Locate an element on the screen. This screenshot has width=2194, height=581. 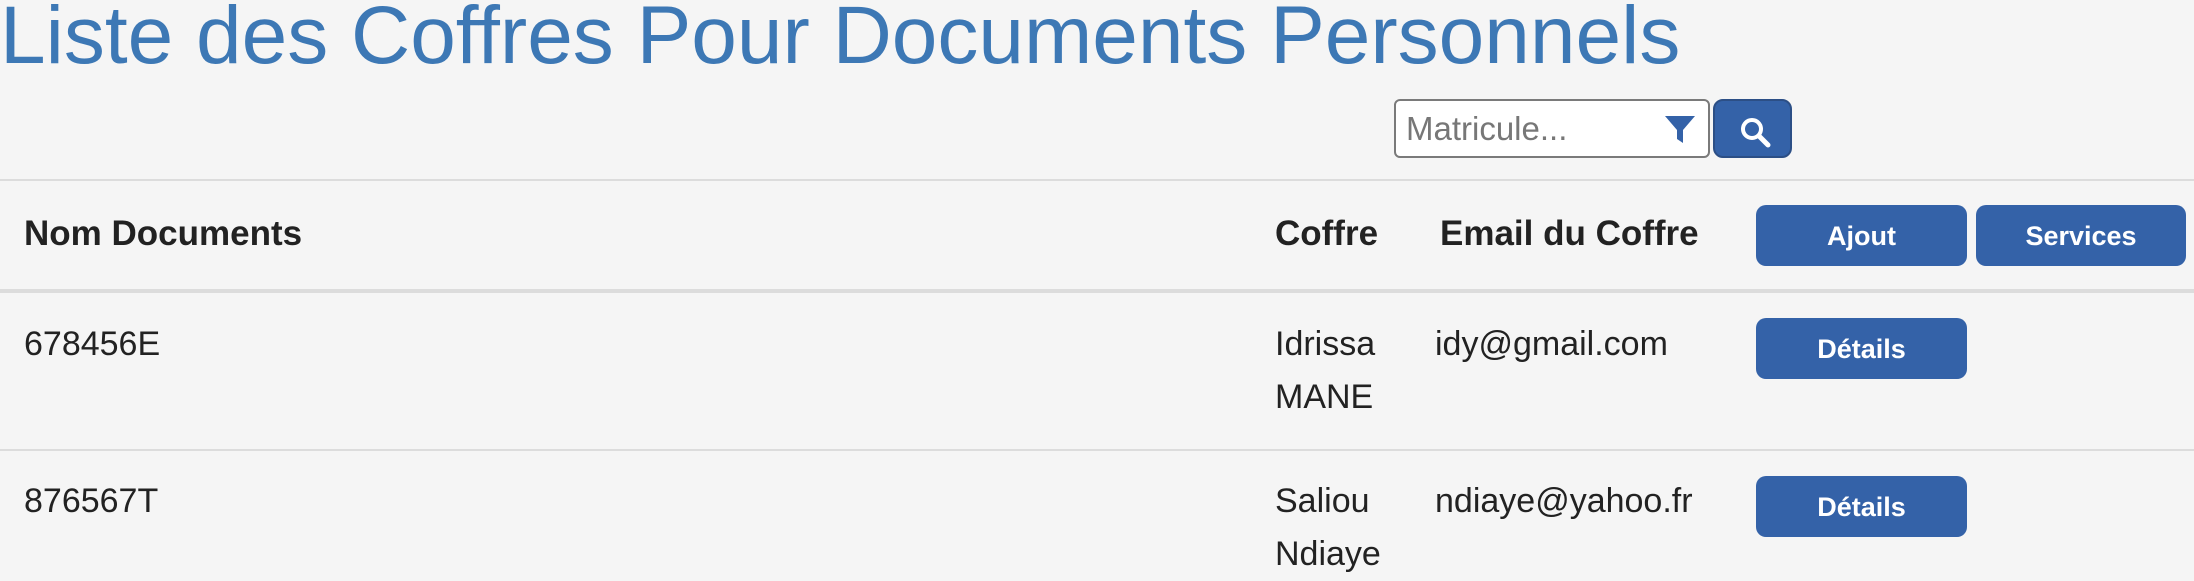
row-coffre-last: MANE is located at coordinates (1324, 397).